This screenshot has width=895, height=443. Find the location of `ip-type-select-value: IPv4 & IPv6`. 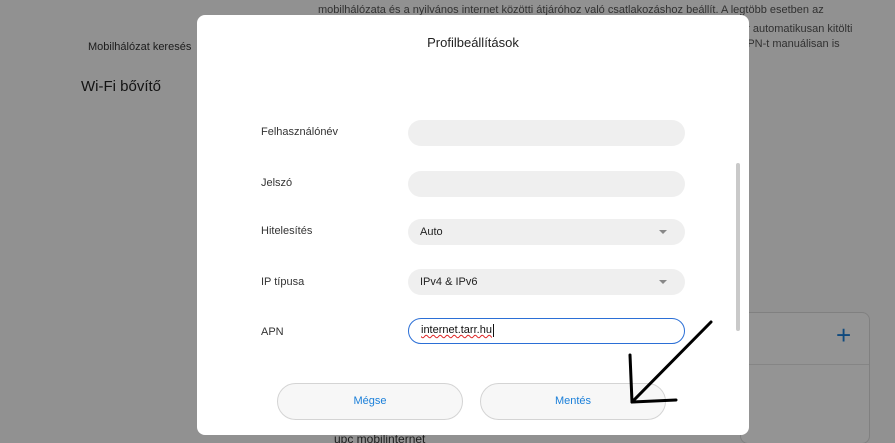

ip-type-select-value: IPv4 & IPv6 is located at coordinates (449, 282).